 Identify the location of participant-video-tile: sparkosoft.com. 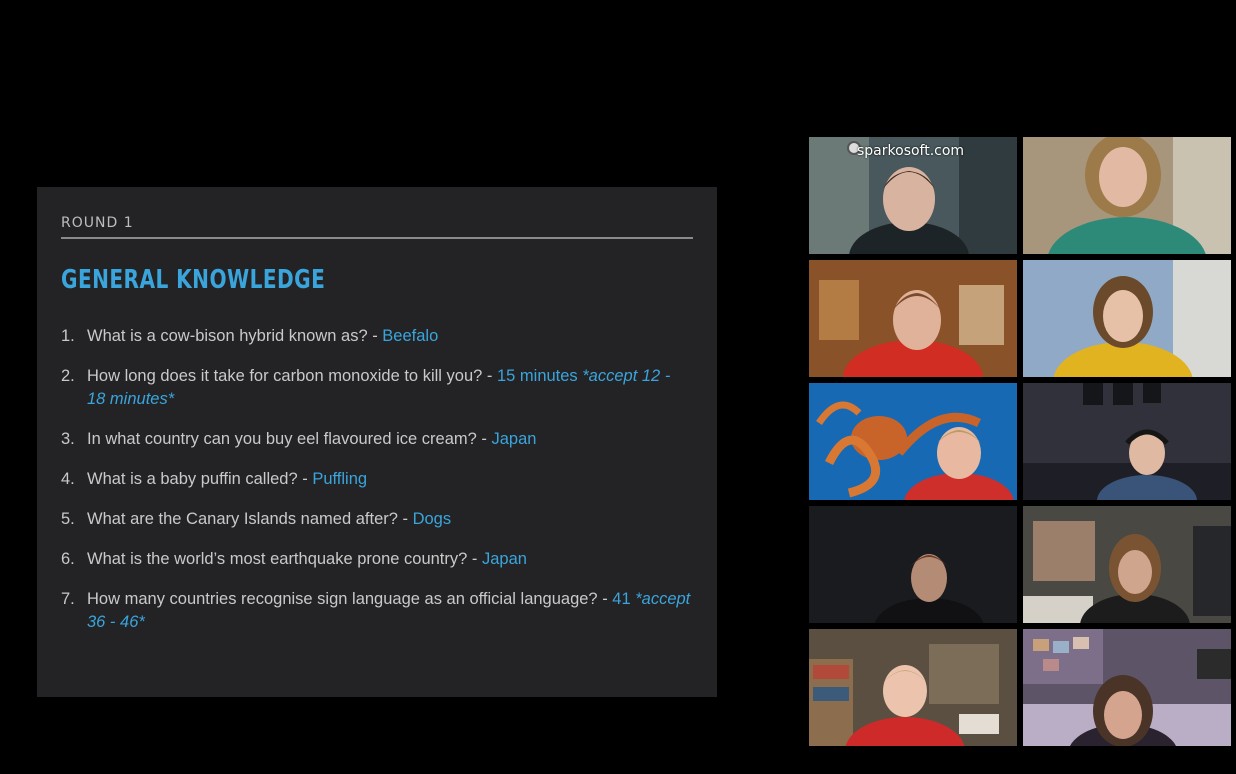
(913, 195).